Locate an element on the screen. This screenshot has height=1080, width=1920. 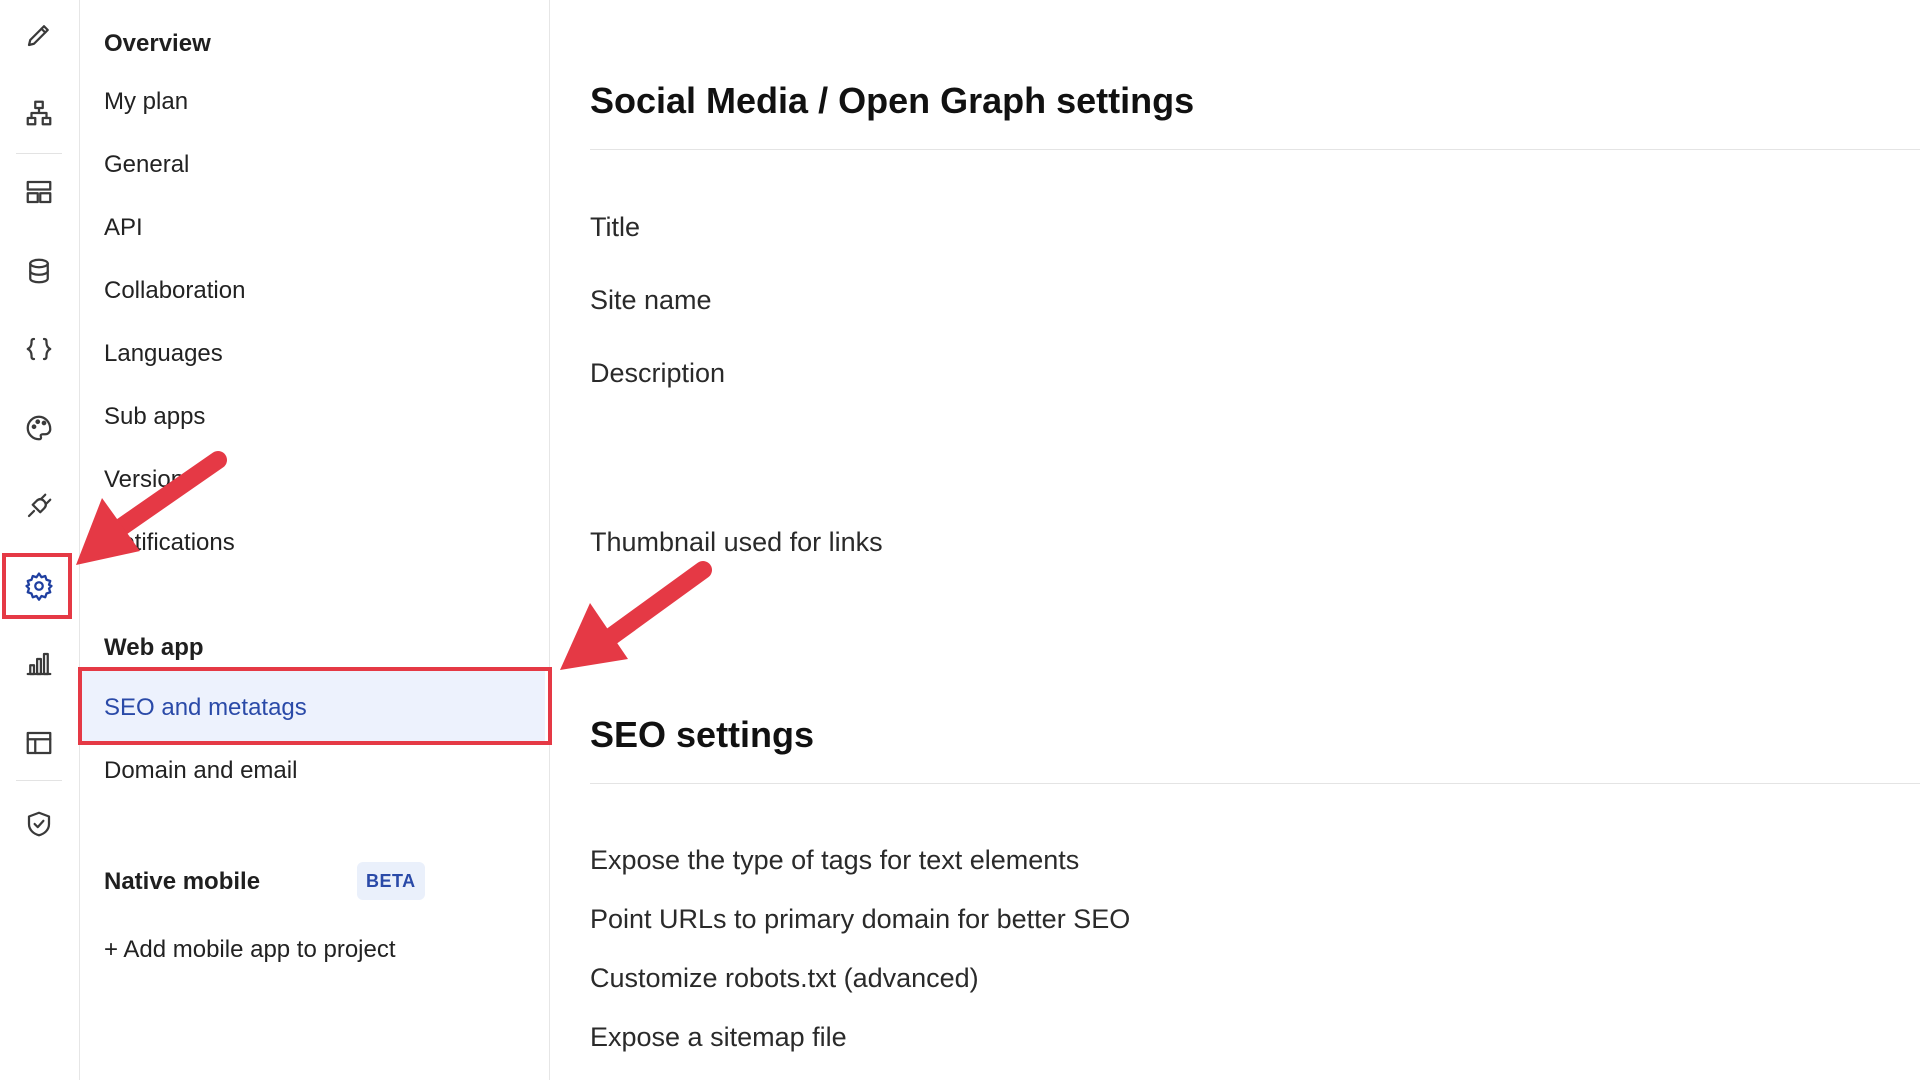
nav-heading-overview: Overview is located at coordinates (157, 43).